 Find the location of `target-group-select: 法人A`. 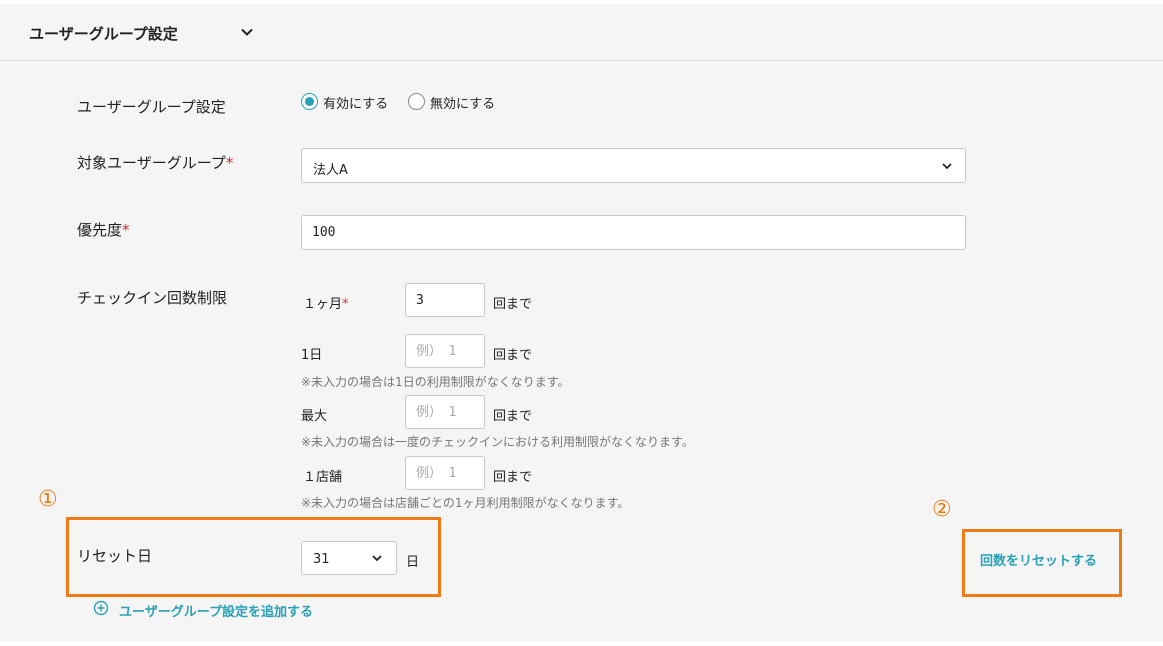

target-group-select: 法人A is located at coordinates (633, 165).